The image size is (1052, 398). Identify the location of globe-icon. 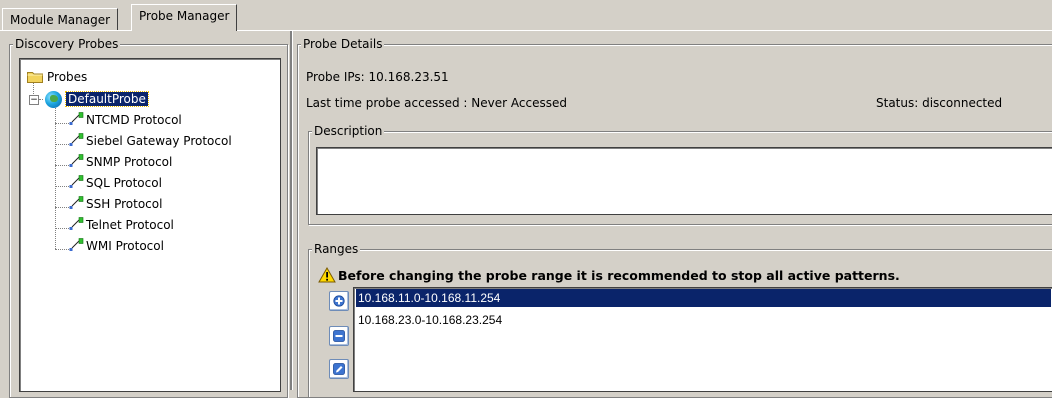
(53, 99).